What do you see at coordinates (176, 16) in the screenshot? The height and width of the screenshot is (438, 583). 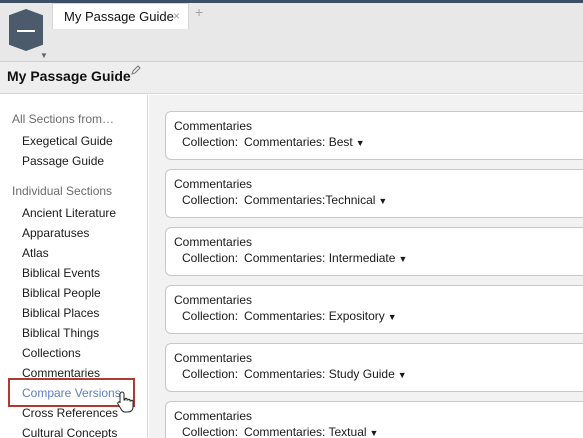 I see `tab-close-icon: ×` at bounding box center [176, 16].